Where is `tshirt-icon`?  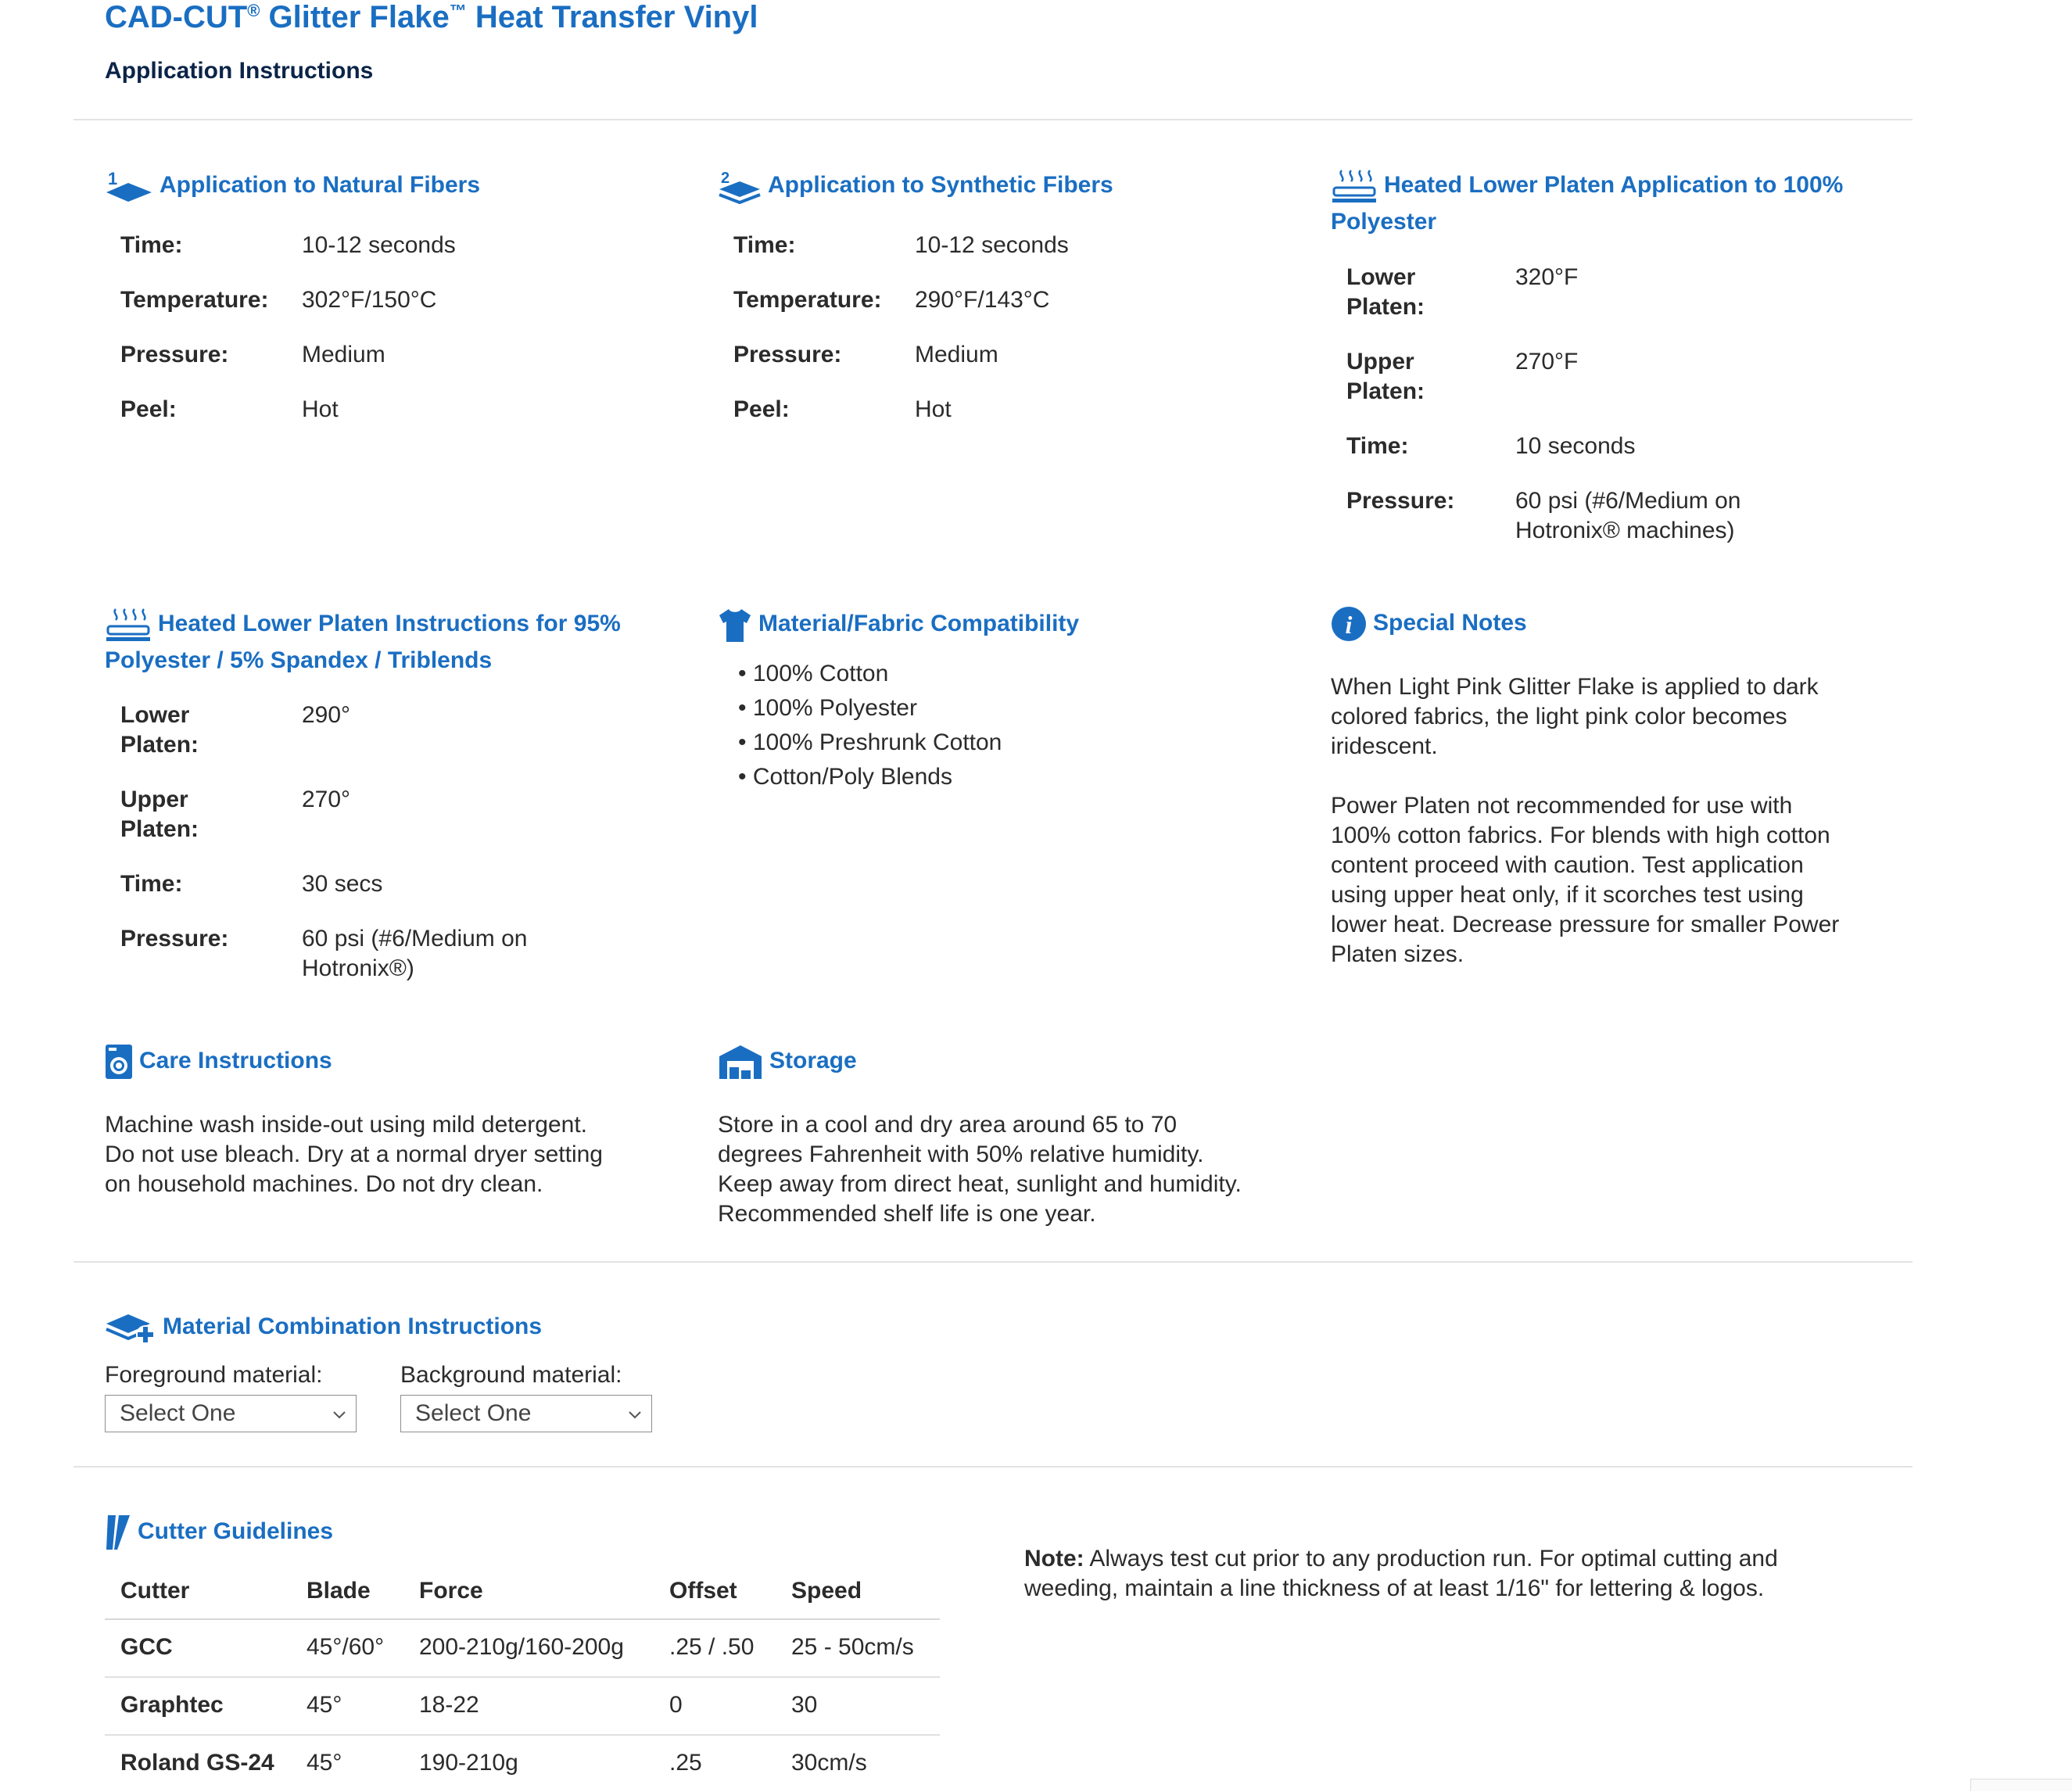 tshirt-icon is located at coordinates (735, 624).